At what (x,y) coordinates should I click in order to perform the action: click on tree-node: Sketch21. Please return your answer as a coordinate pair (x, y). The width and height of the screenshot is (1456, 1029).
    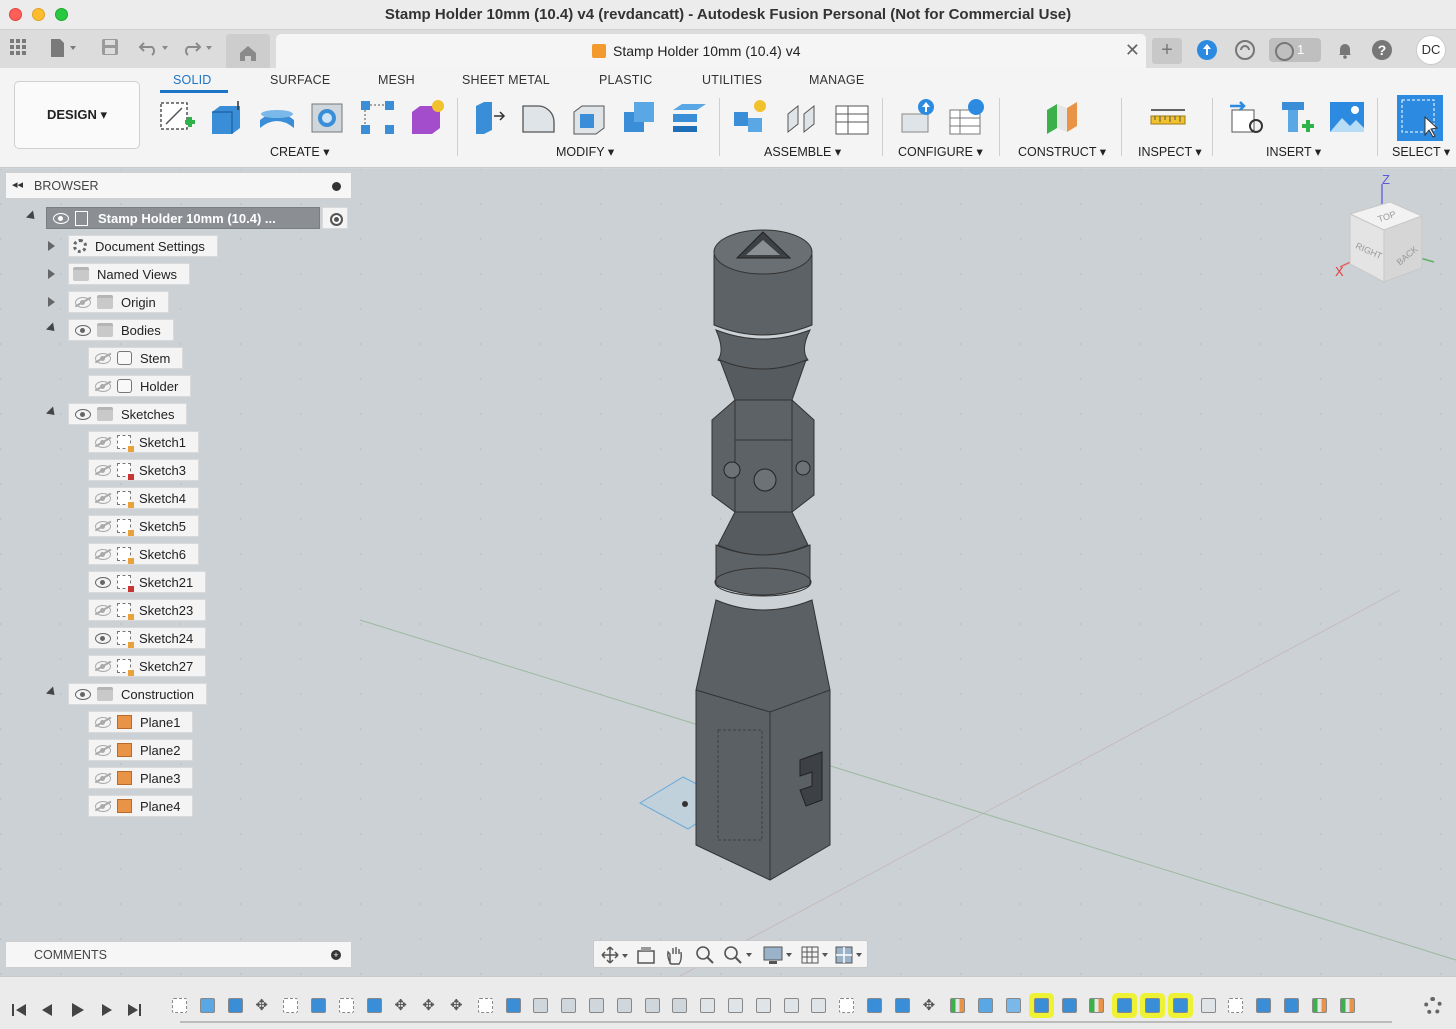
    Looking at the image, I should click on (147, 582).